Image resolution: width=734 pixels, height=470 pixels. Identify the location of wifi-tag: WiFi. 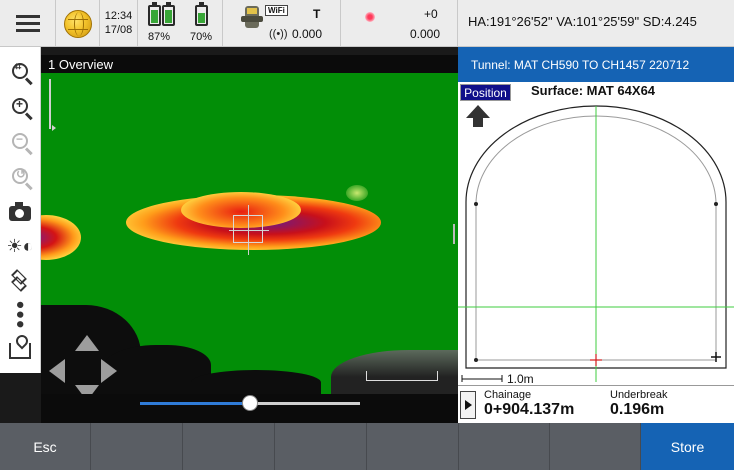
(276, 10).